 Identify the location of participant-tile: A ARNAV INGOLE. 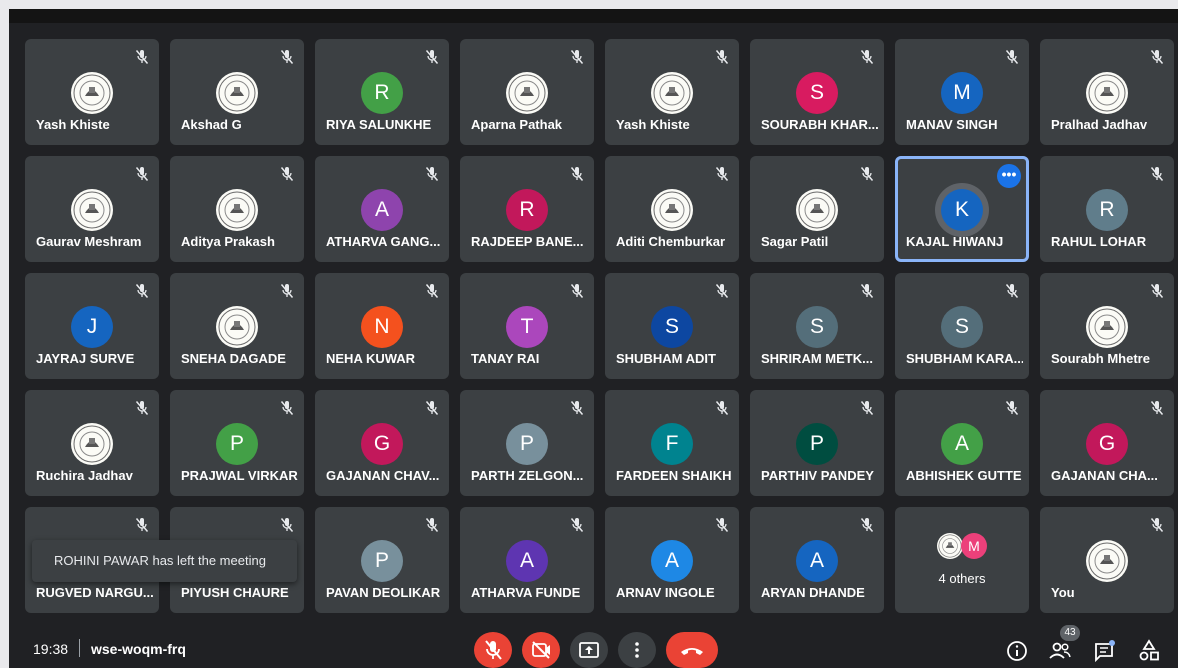
(672, 560).